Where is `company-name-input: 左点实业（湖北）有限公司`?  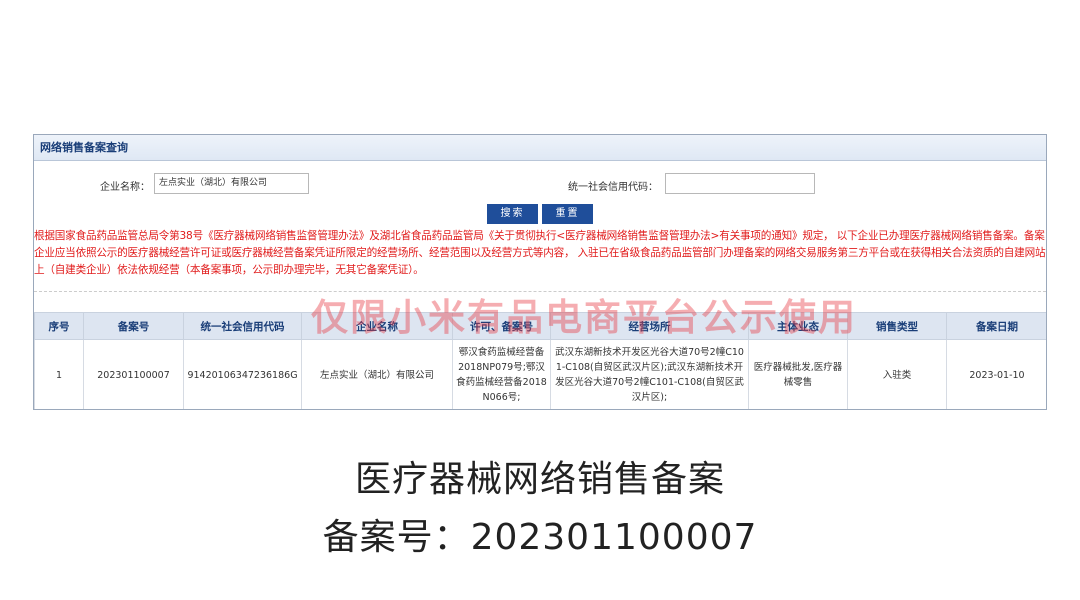
company-name-input: 左点实业（湖北）有限公司 is located at coordinates (231, 183).